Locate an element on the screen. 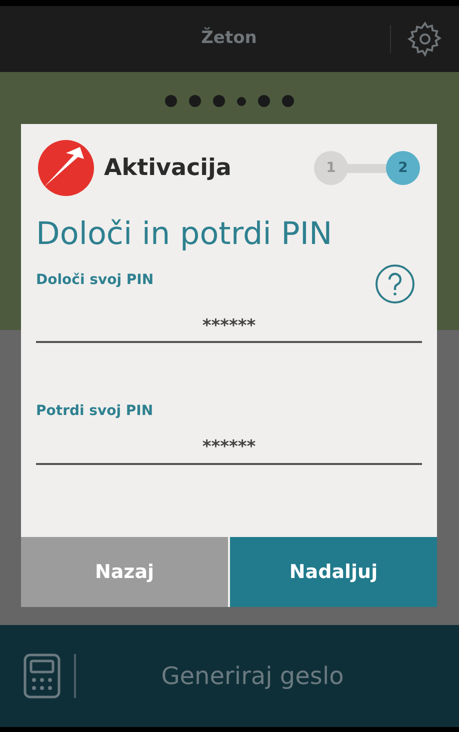  field-label: Določi svoj PIN is located at coordinates (95, 280).